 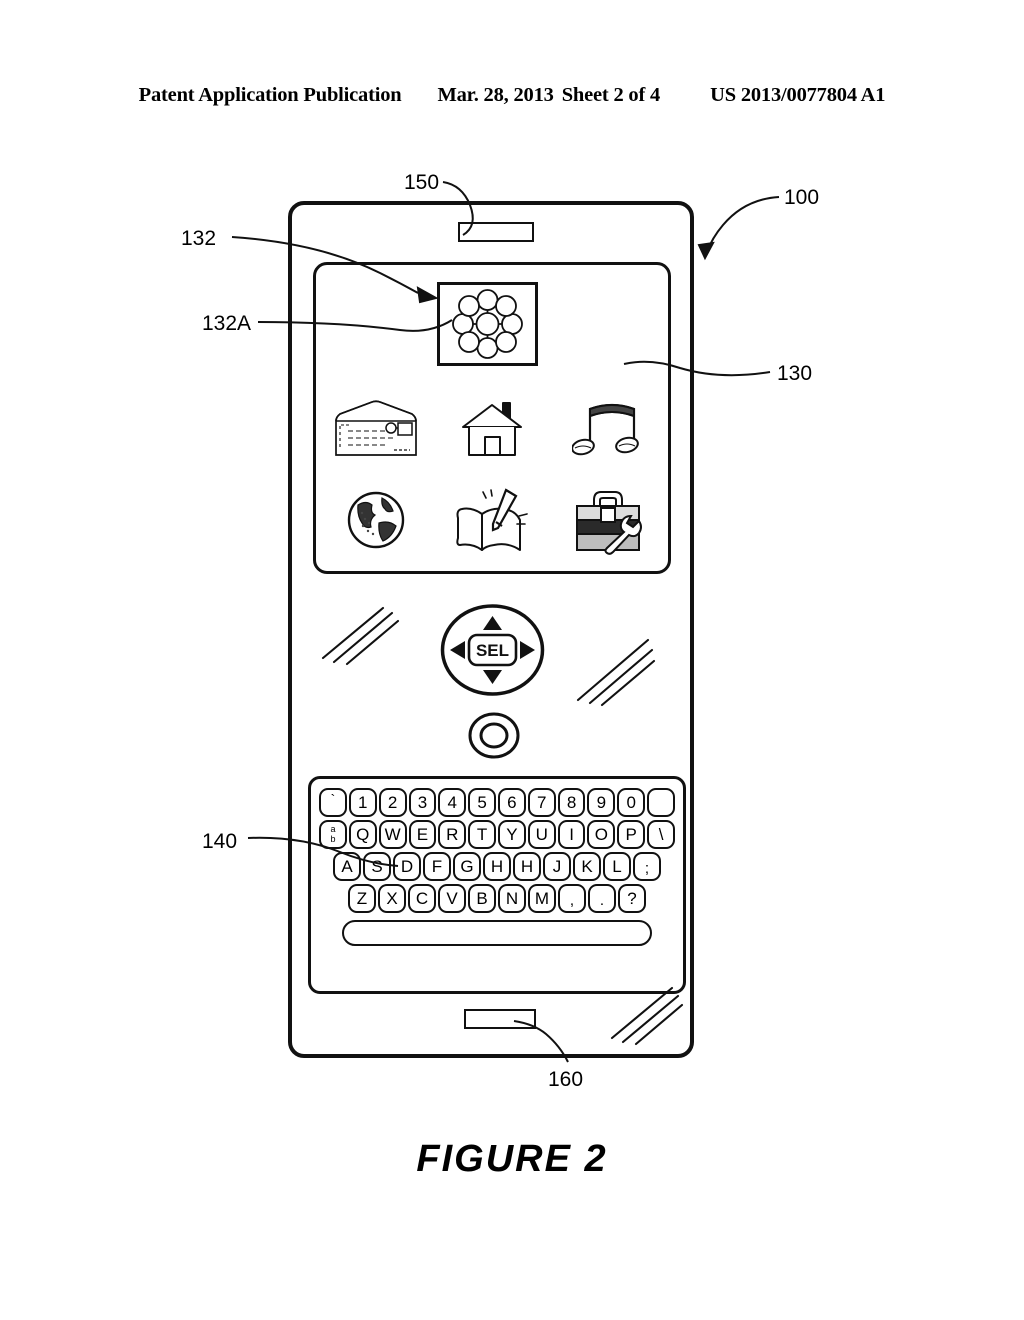 I want to click on house-icon, so click(x=492, y=429).